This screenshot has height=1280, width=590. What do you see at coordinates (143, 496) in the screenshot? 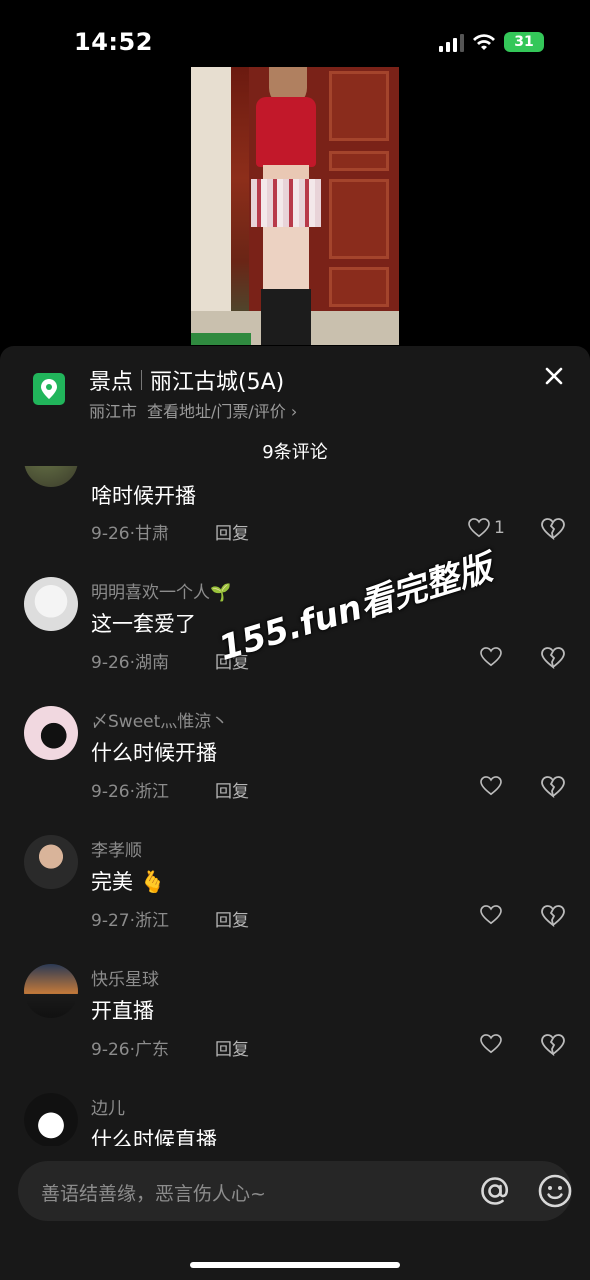
I see `comment-text: 啥时候开播` at bounding box center [143, 496].